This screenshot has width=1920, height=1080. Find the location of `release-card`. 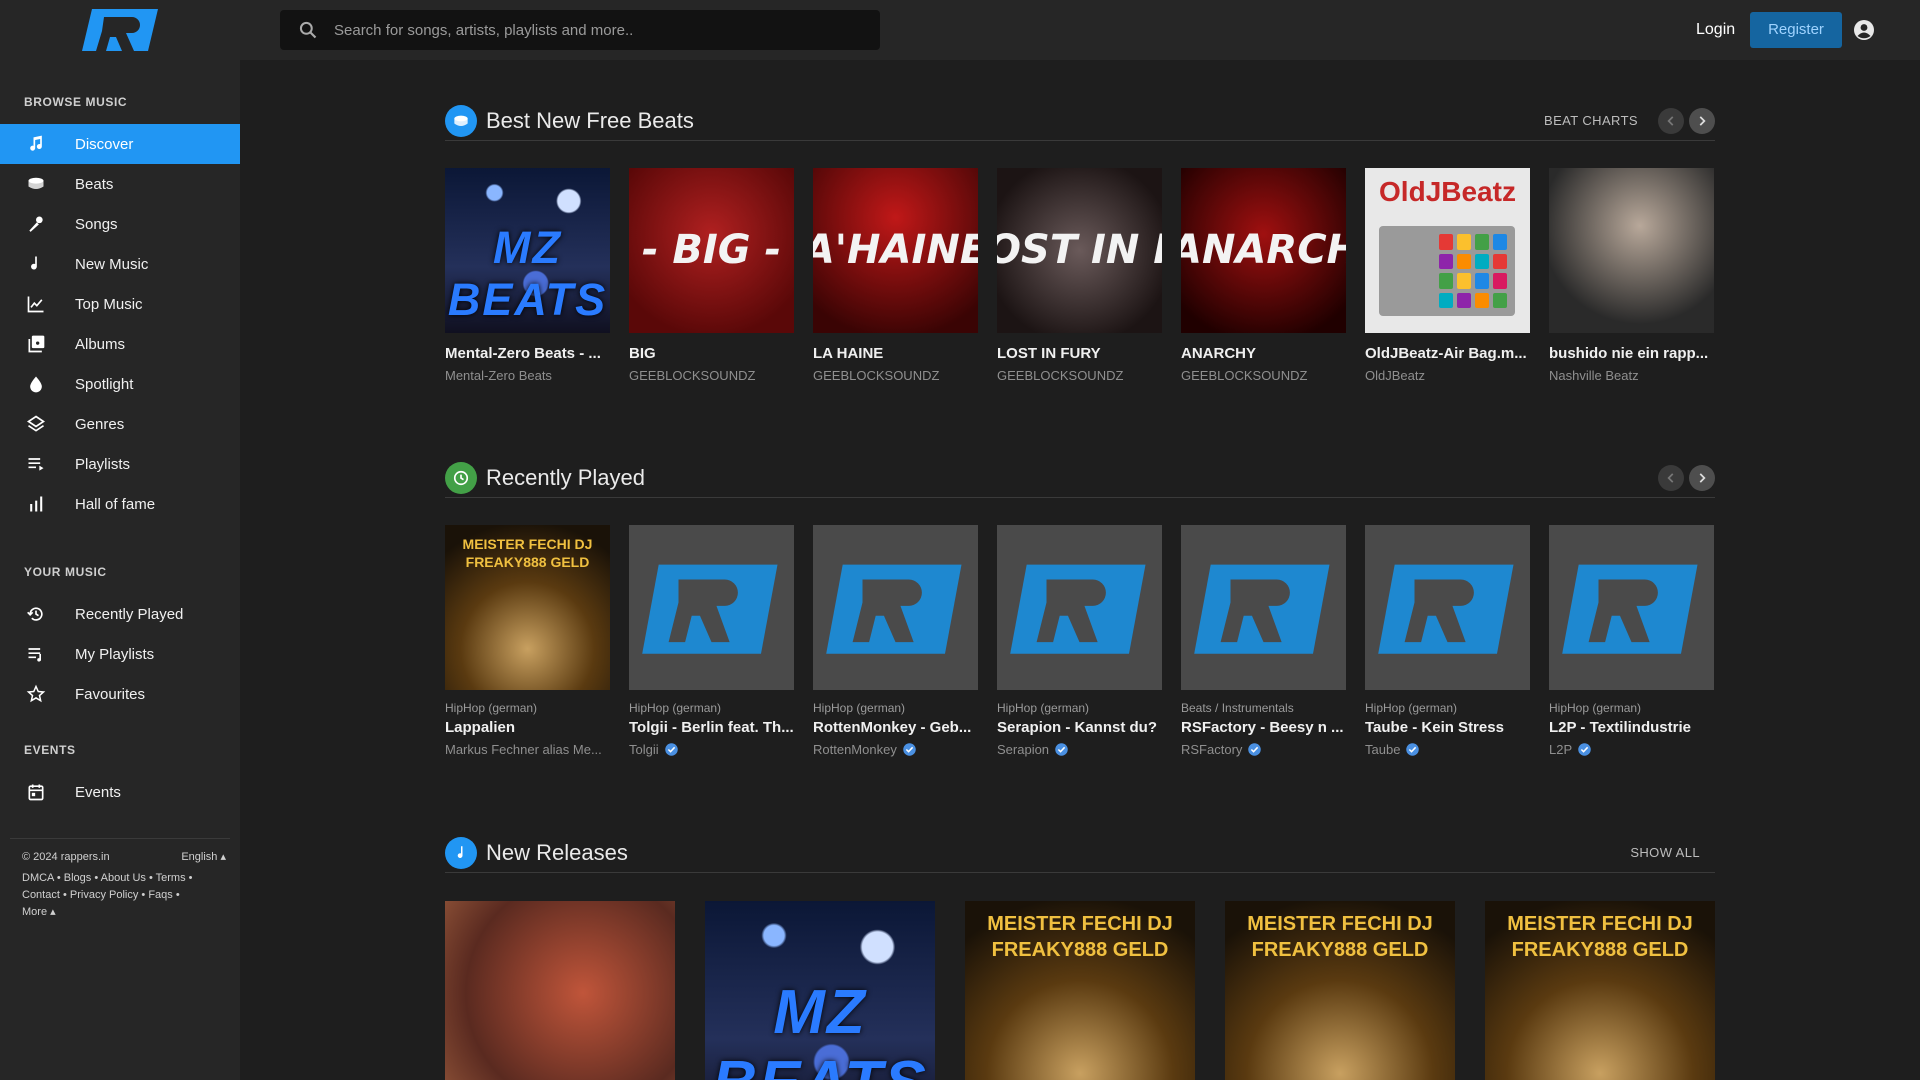

release-card is located at coordinates (560, 990).